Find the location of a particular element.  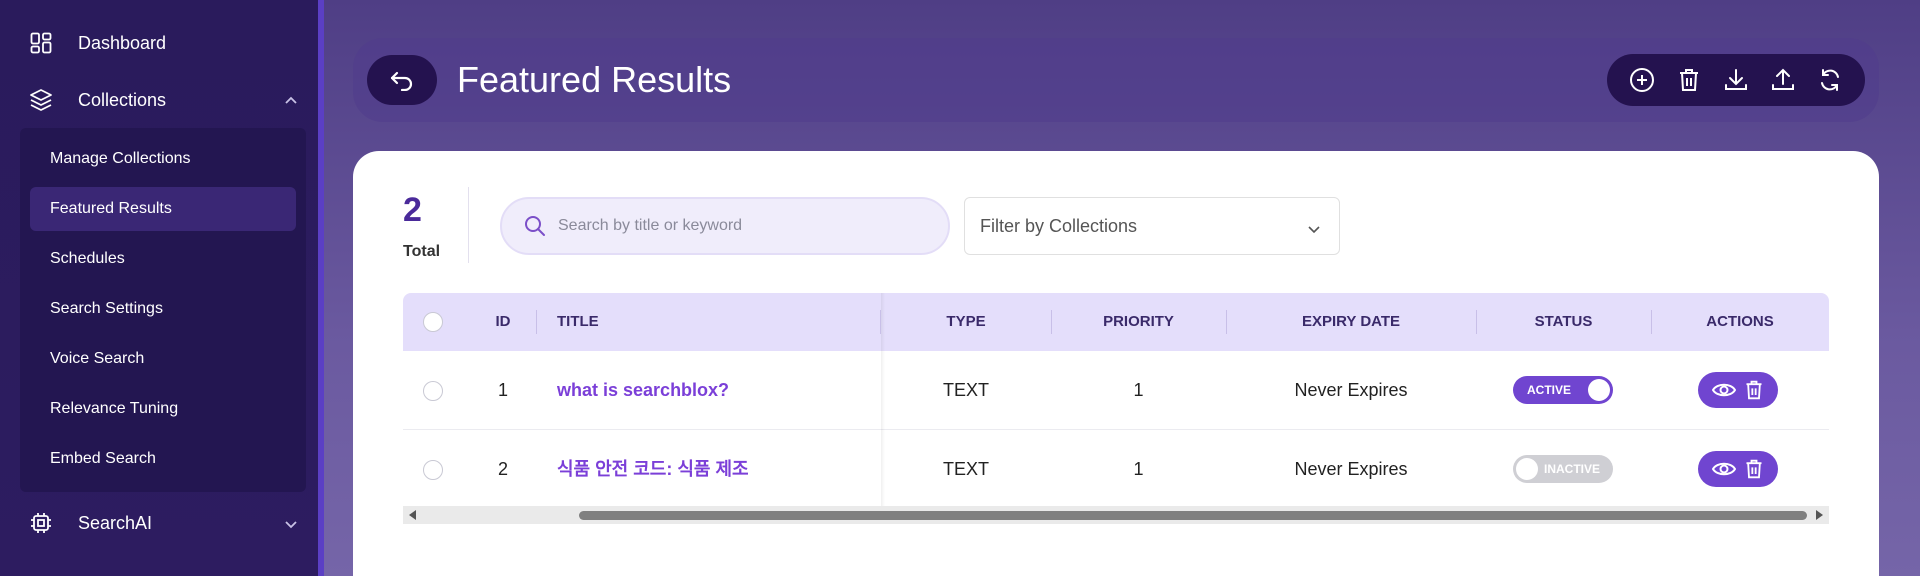

column-header-status: STATUS is located at coordinates (1563, 322).